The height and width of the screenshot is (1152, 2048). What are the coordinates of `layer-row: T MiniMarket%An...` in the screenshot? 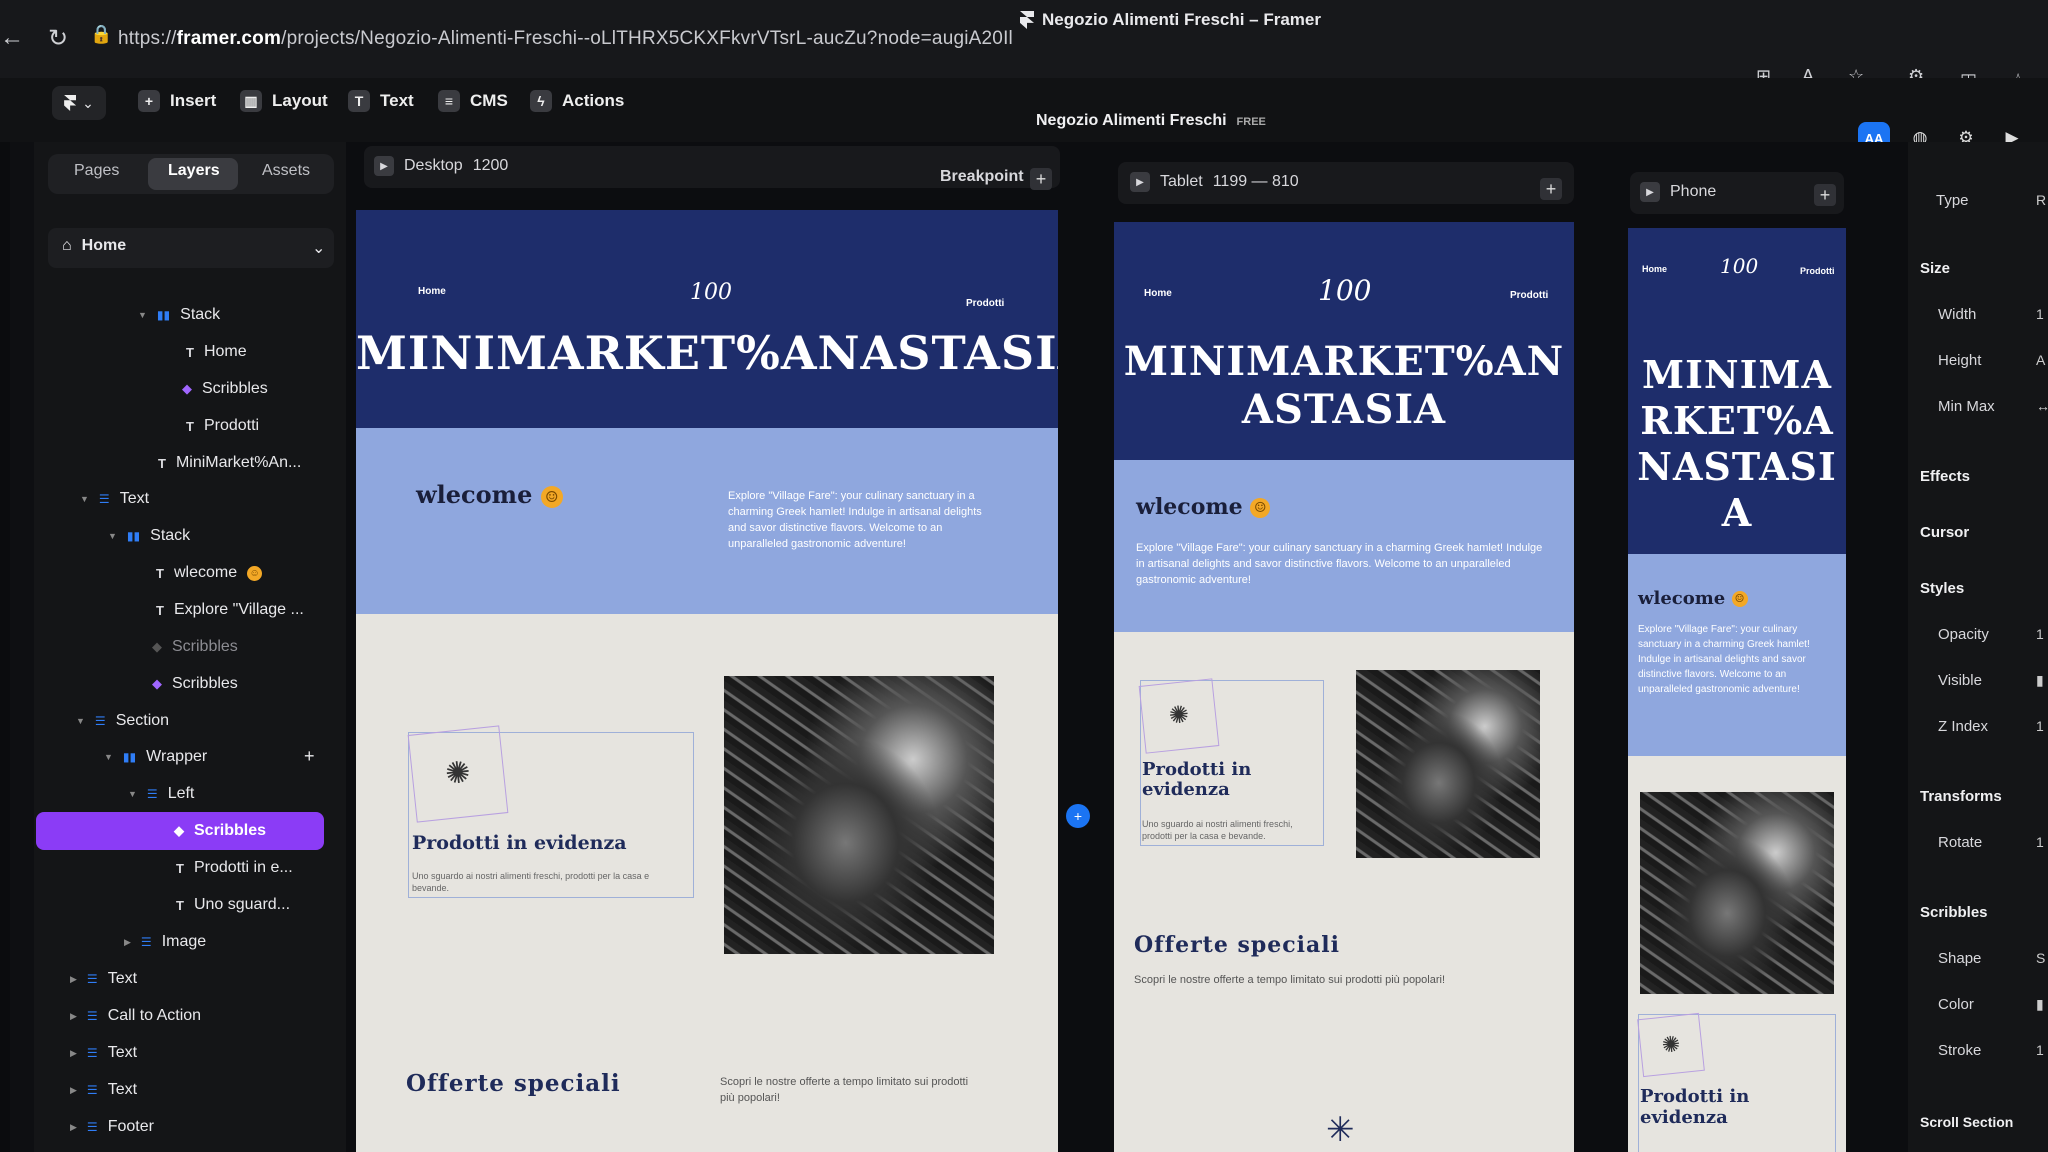 It's located at (229, 463).